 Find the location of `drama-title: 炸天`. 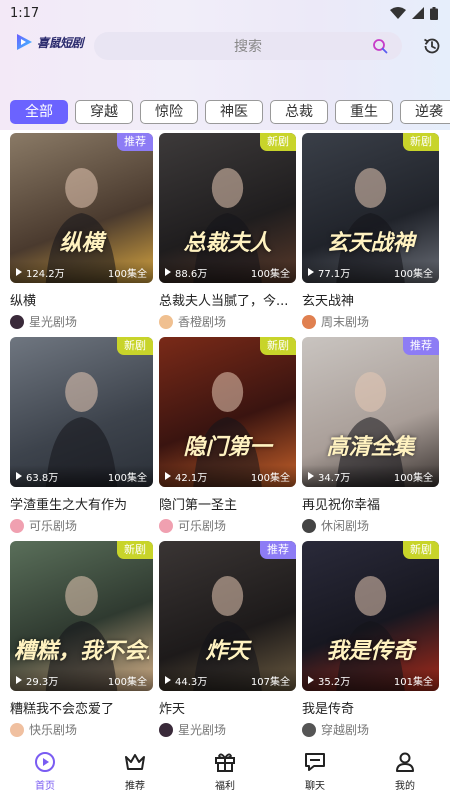

drama-title: 炸天 is located at coordinates (227, 707).